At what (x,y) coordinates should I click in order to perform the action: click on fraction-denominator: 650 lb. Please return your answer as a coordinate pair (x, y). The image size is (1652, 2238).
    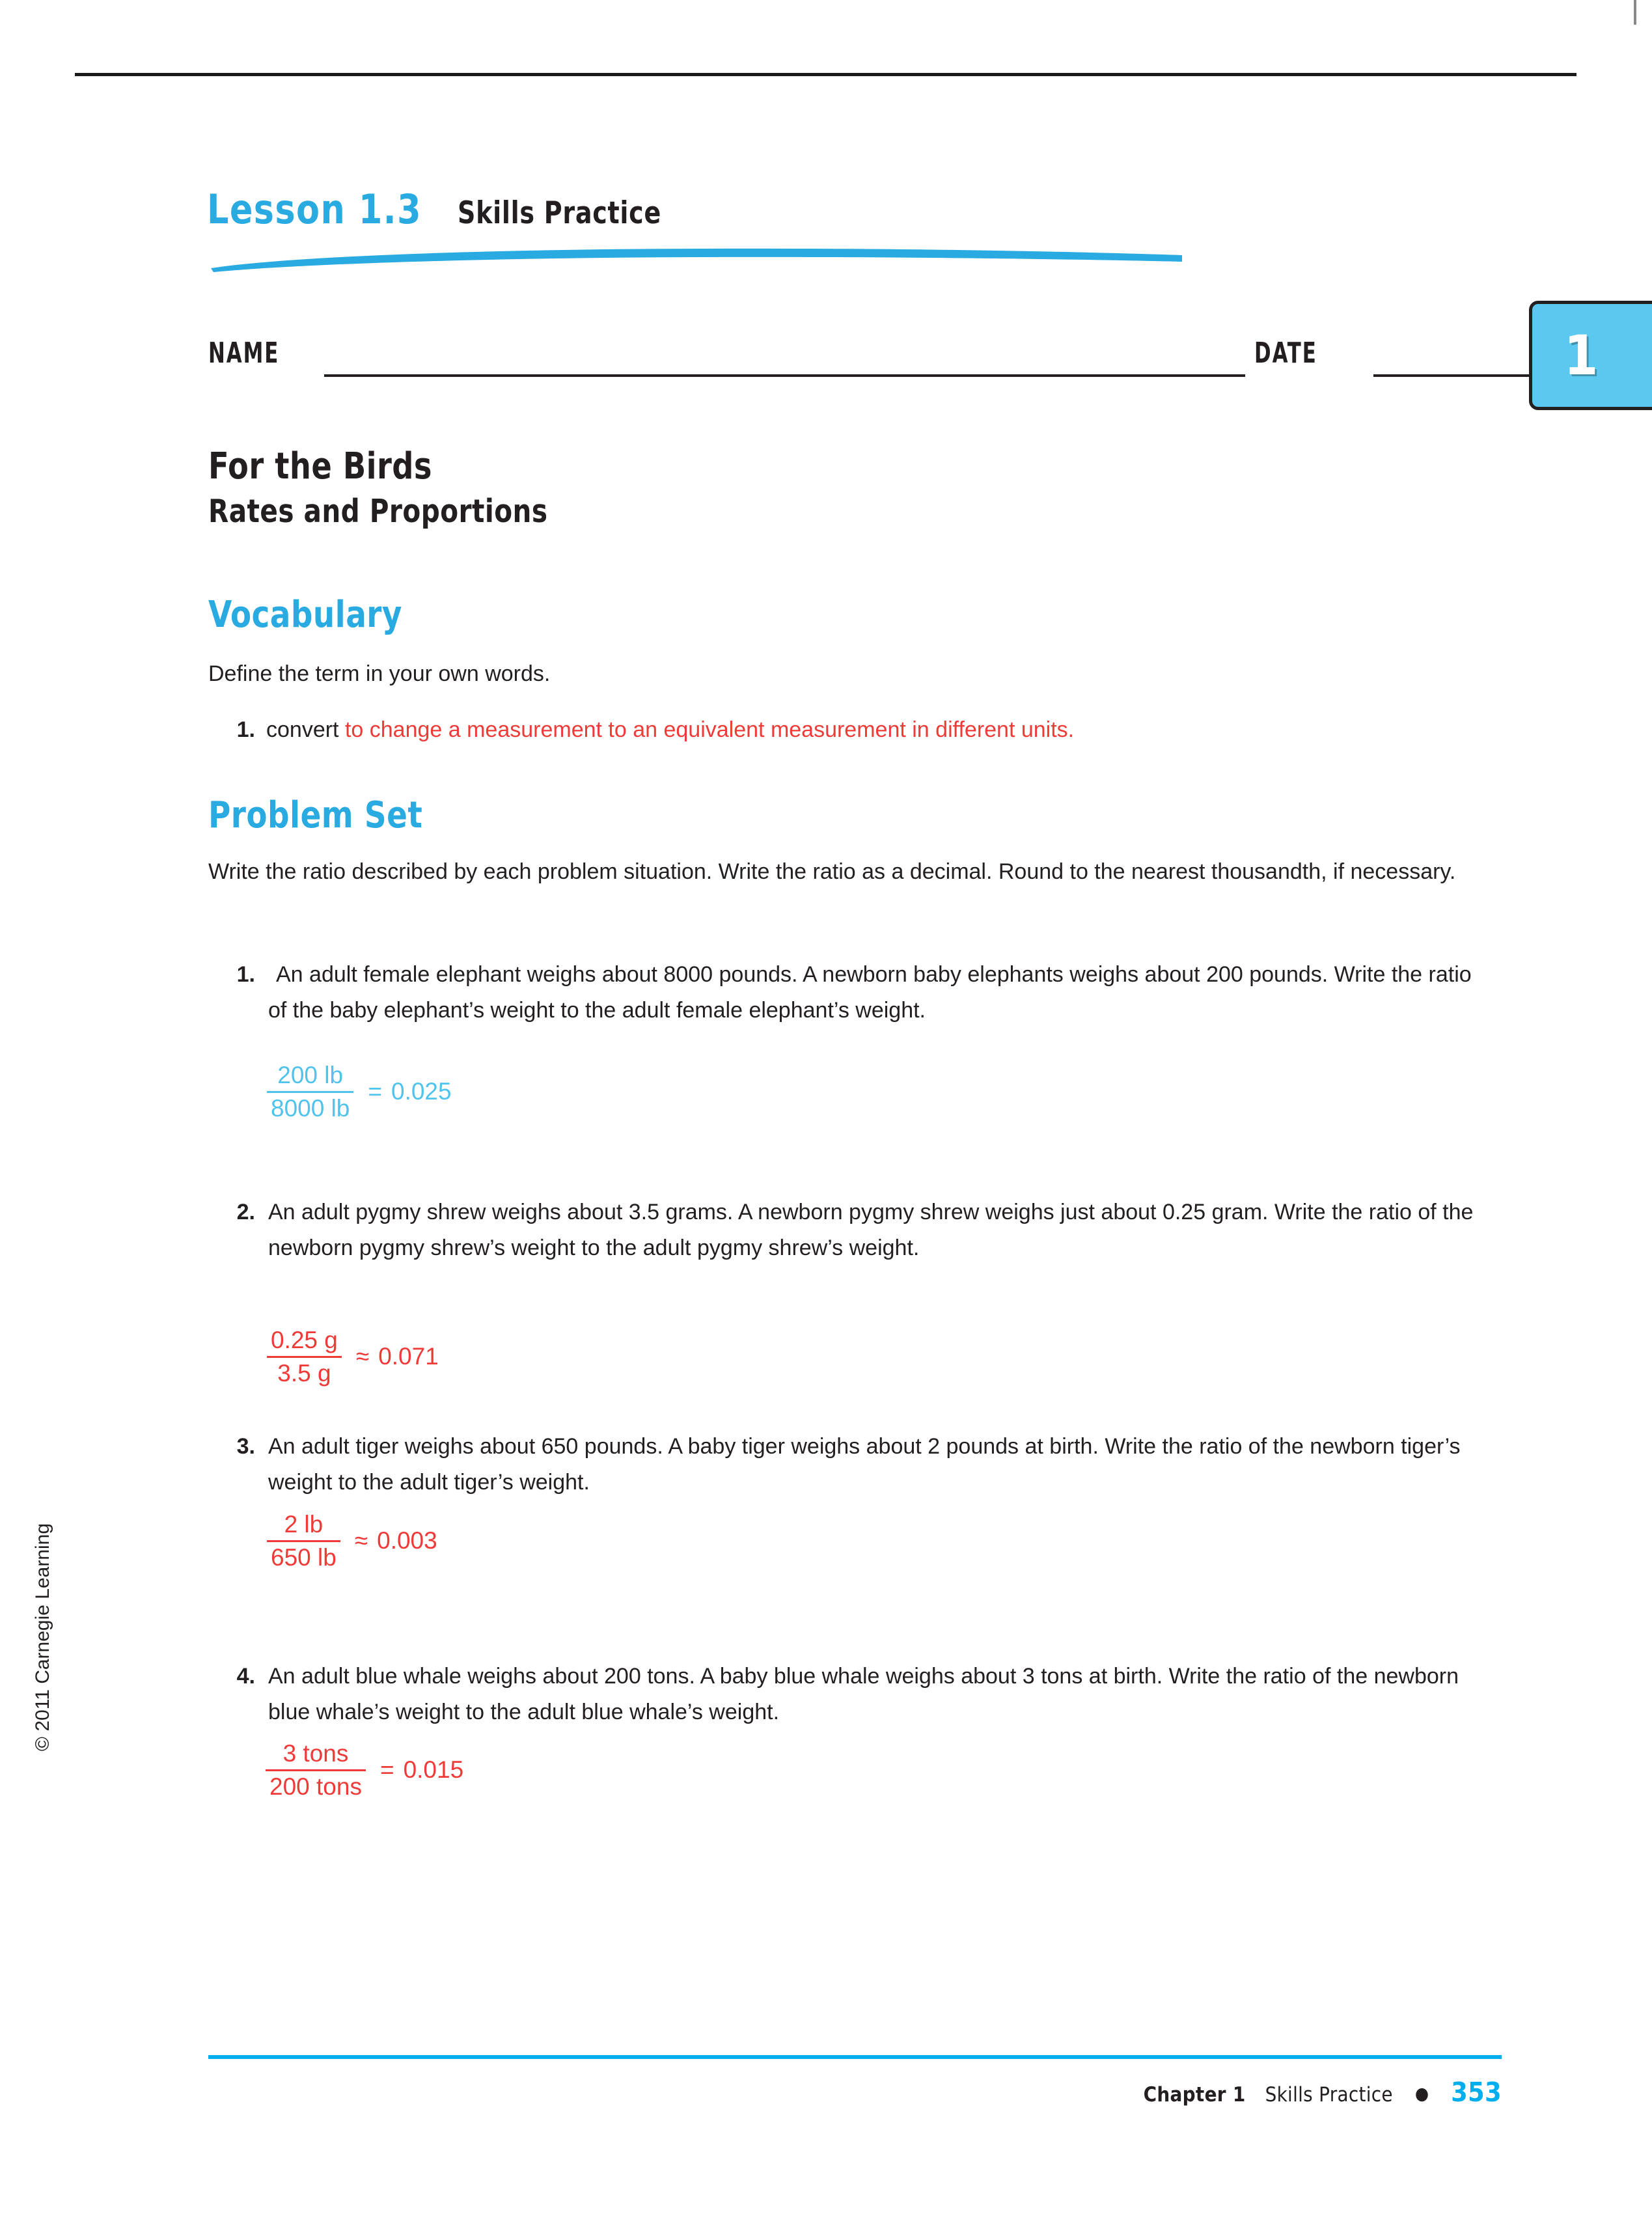
    Looking at the image, I should click on (304, 1557).